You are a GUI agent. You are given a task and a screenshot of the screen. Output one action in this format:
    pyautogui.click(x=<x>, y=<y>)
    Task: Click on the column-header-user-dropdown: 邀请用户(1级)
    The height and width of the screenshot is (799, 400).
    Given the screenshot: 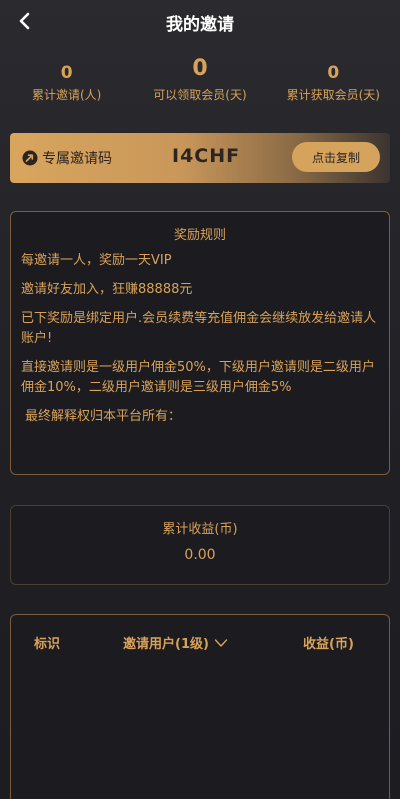 What is the action you would take?
    pyautogui.click(x=175, y=642)
    